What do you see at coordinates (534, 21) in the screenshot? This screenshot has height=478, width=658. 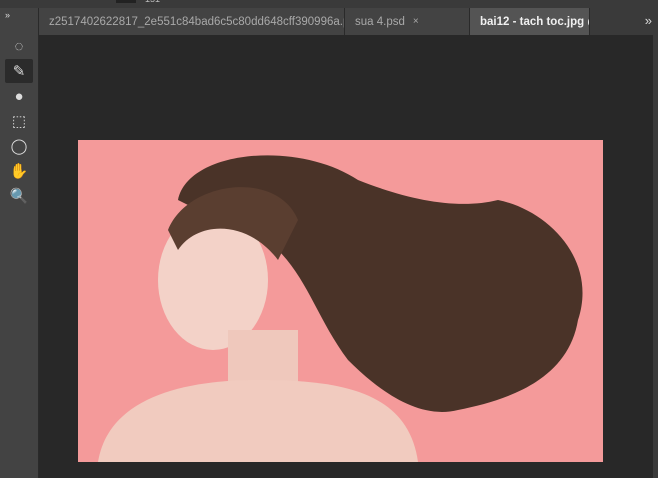 I see `tab-label: bai12 - tach toc.jpg @ 19,9` at bounding box center [534, 21].